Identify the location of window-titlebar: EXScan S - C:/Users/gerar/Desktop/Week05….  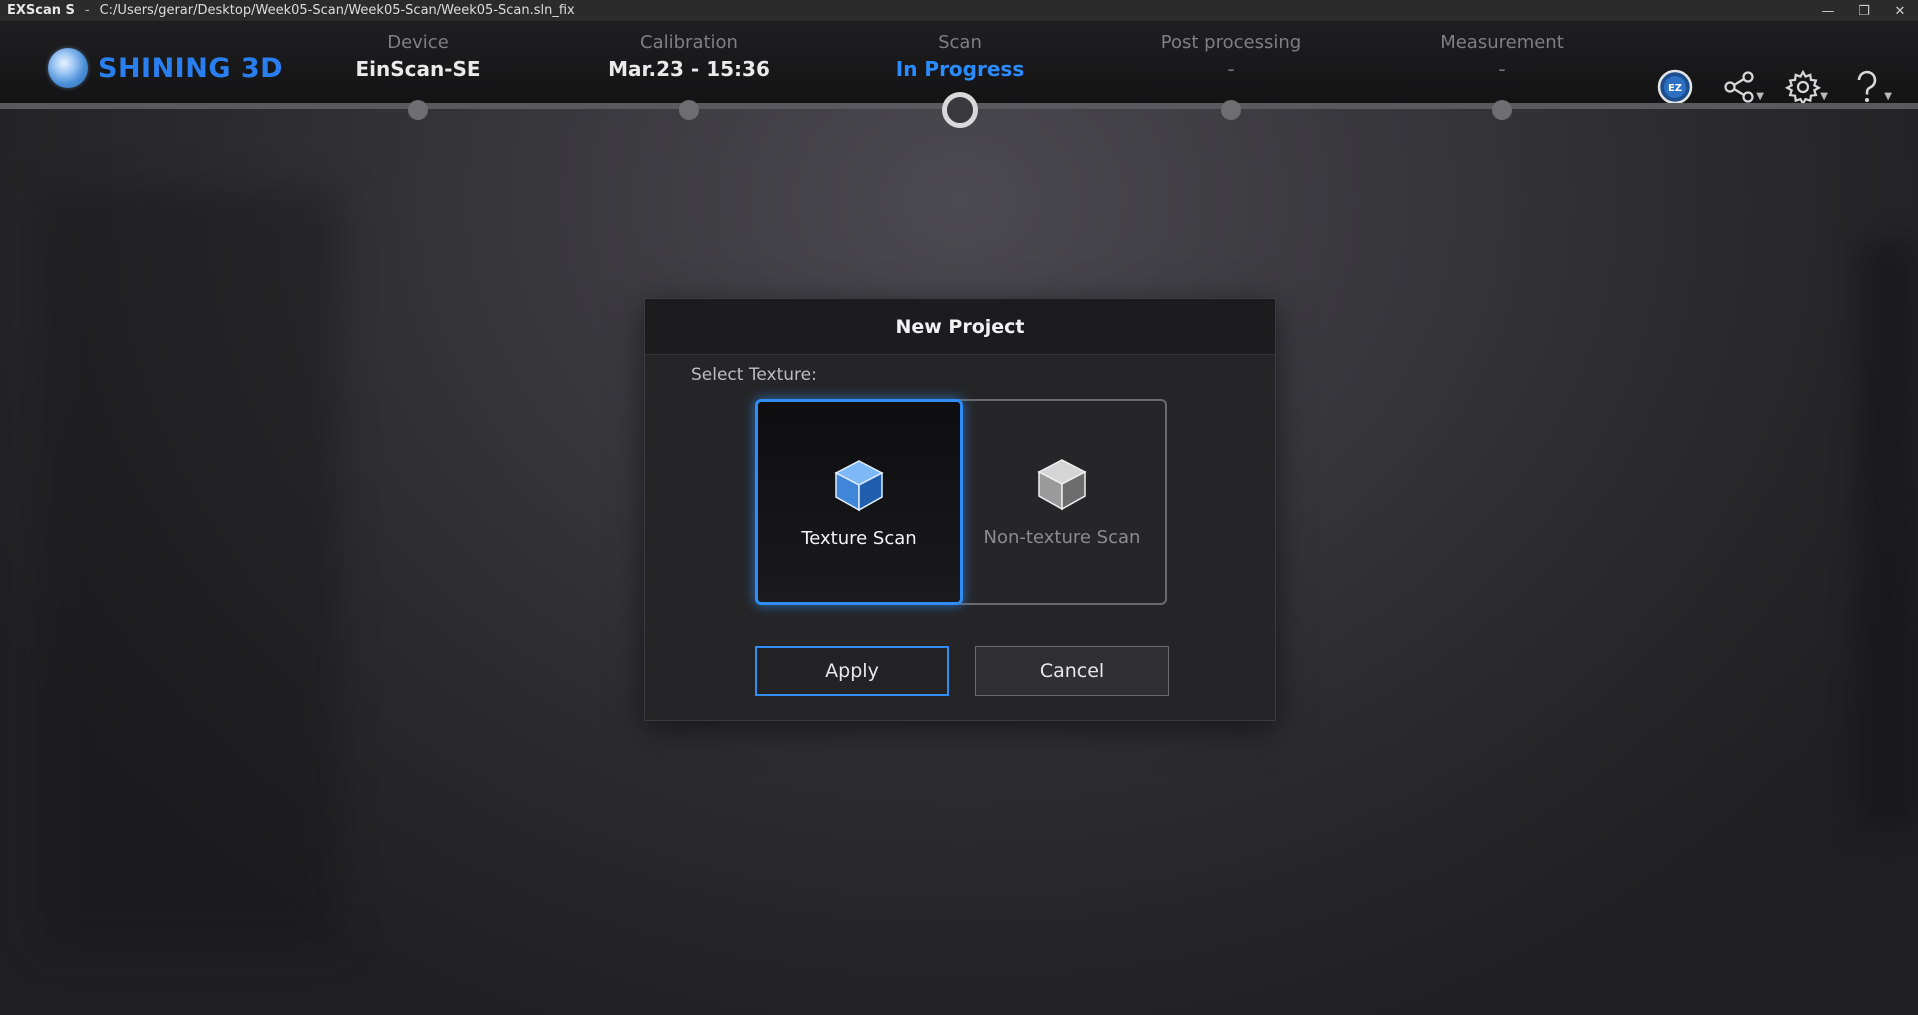
(959, 11).